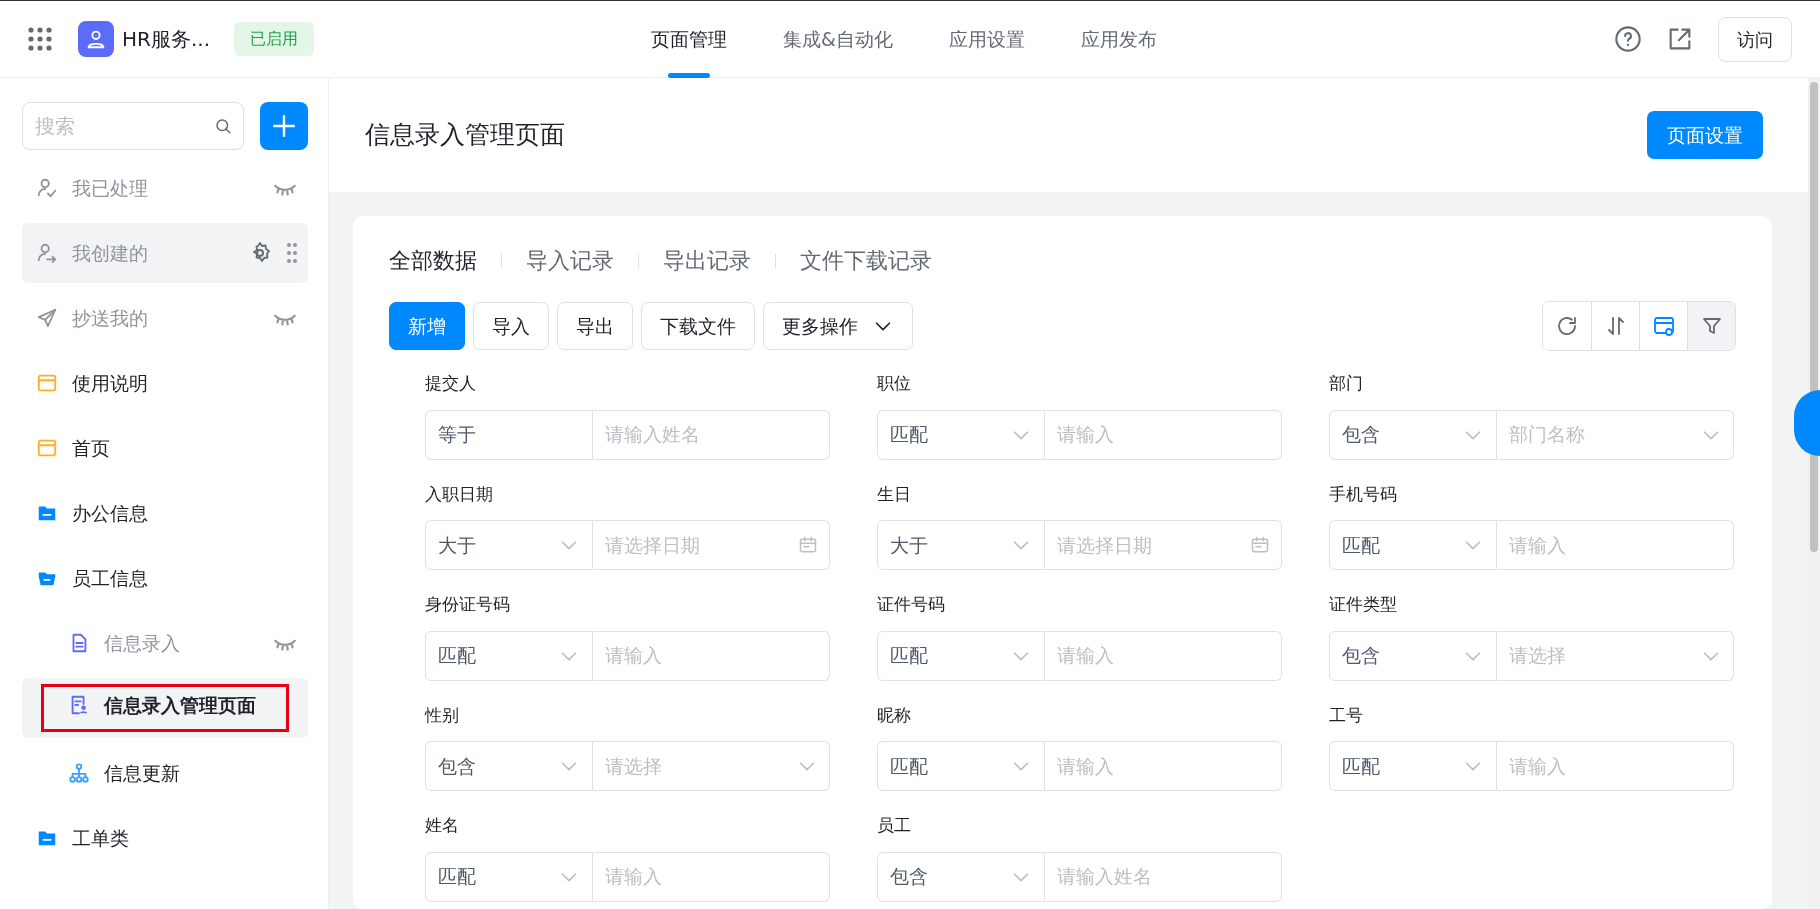 The width and height of the screenshot is (1820, 909). I want to click on search-field: 搜索, so click(133, 126).